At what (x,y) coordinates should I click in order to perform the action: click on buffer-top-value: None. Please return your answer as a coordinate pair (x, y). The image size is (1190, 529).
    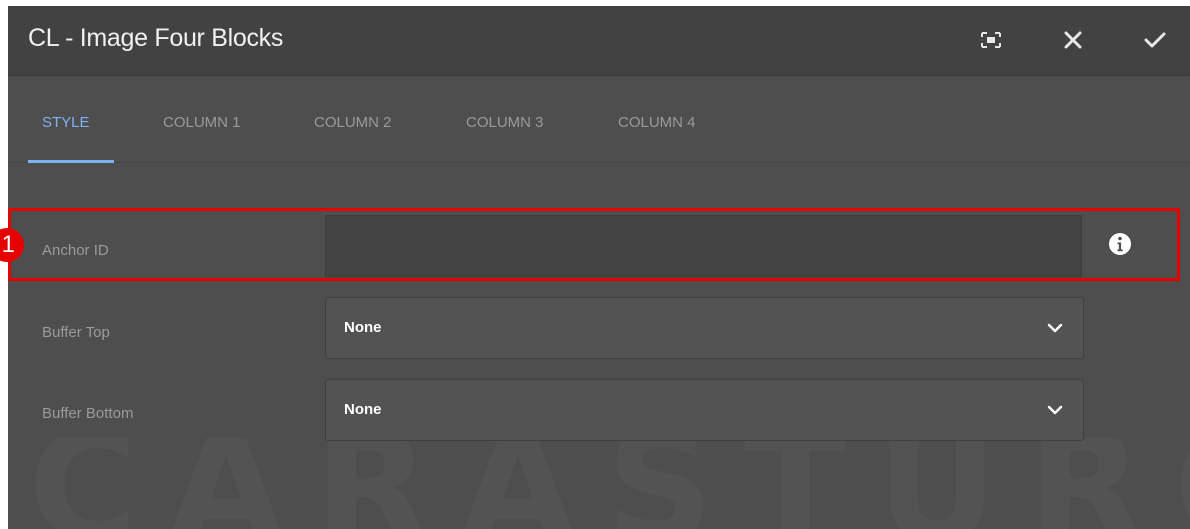
    Looking at the image, I should click on (363, 327).